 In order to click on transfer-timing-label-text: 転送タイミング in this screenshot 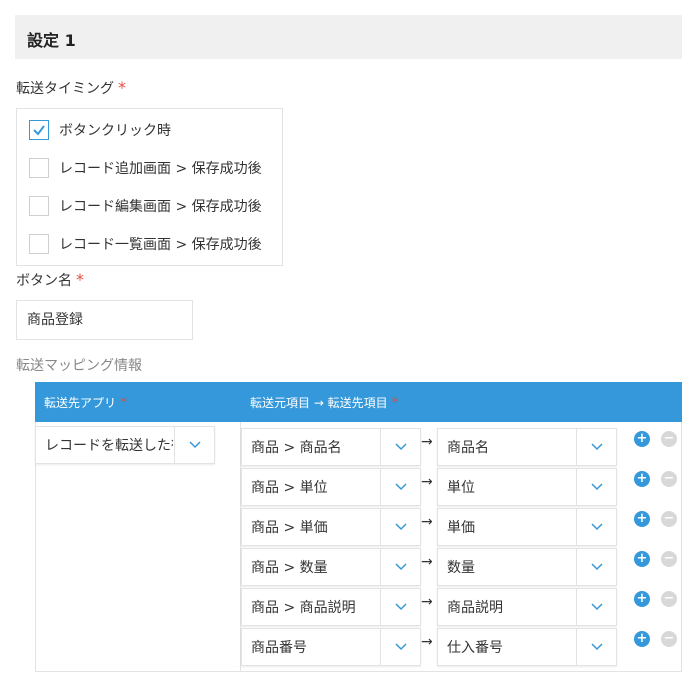, I will do `click(65, 89)`.